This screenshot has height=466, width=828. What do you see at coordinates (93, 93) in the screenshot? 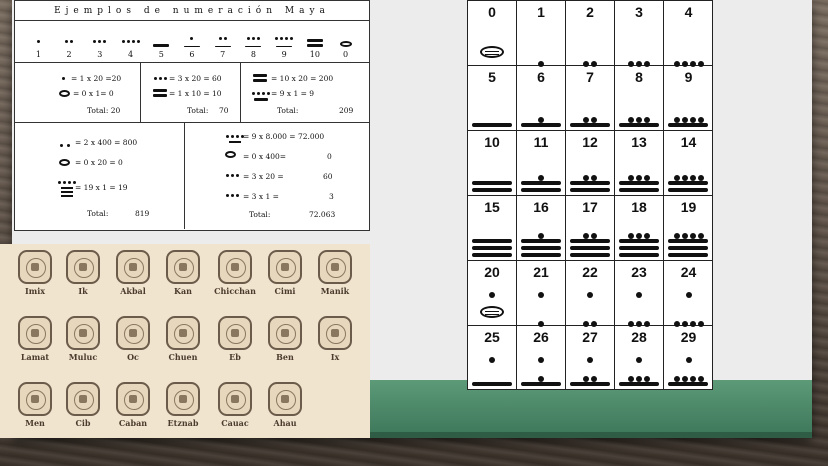
I see `example-20-line-2: = 0 x 1= 0` at bounding box center [93, 93].